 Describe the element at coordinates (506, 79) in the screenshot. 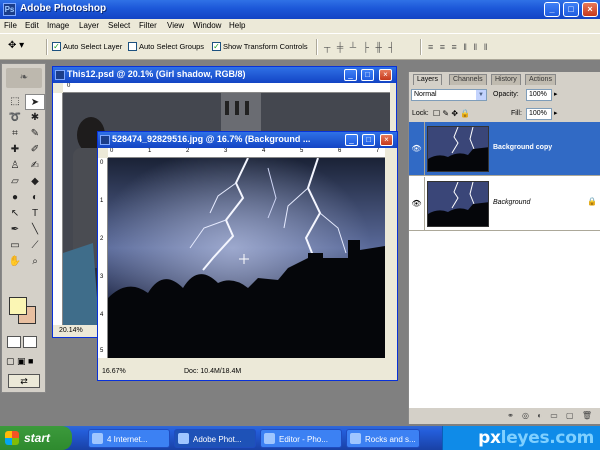

I see `tab-history: History` at that location.